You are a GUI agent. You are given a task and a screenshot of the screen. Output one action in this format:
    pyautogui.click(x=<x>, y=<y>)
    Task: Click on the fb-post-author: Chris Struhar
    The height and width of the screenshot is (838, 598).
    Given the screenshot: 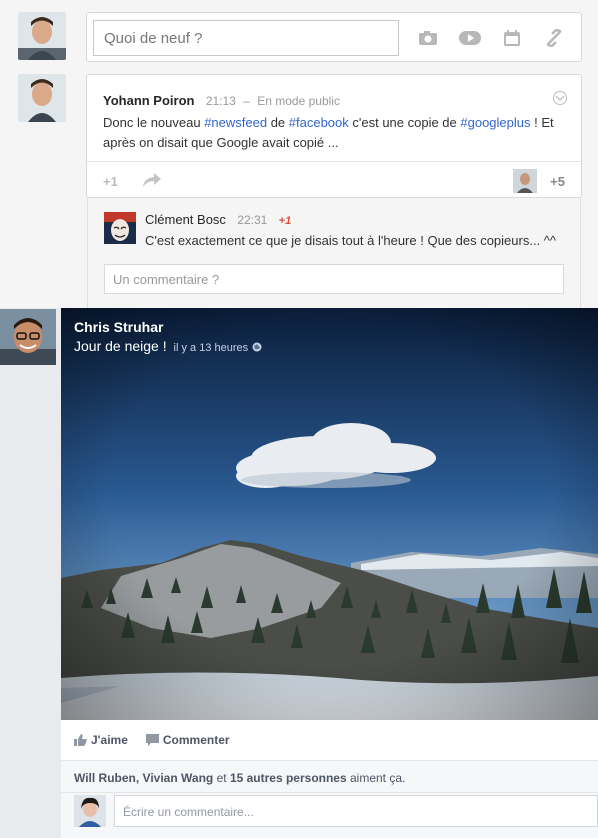 What is the action you would take?
    pyautogui.click(x=118, y=327)
    